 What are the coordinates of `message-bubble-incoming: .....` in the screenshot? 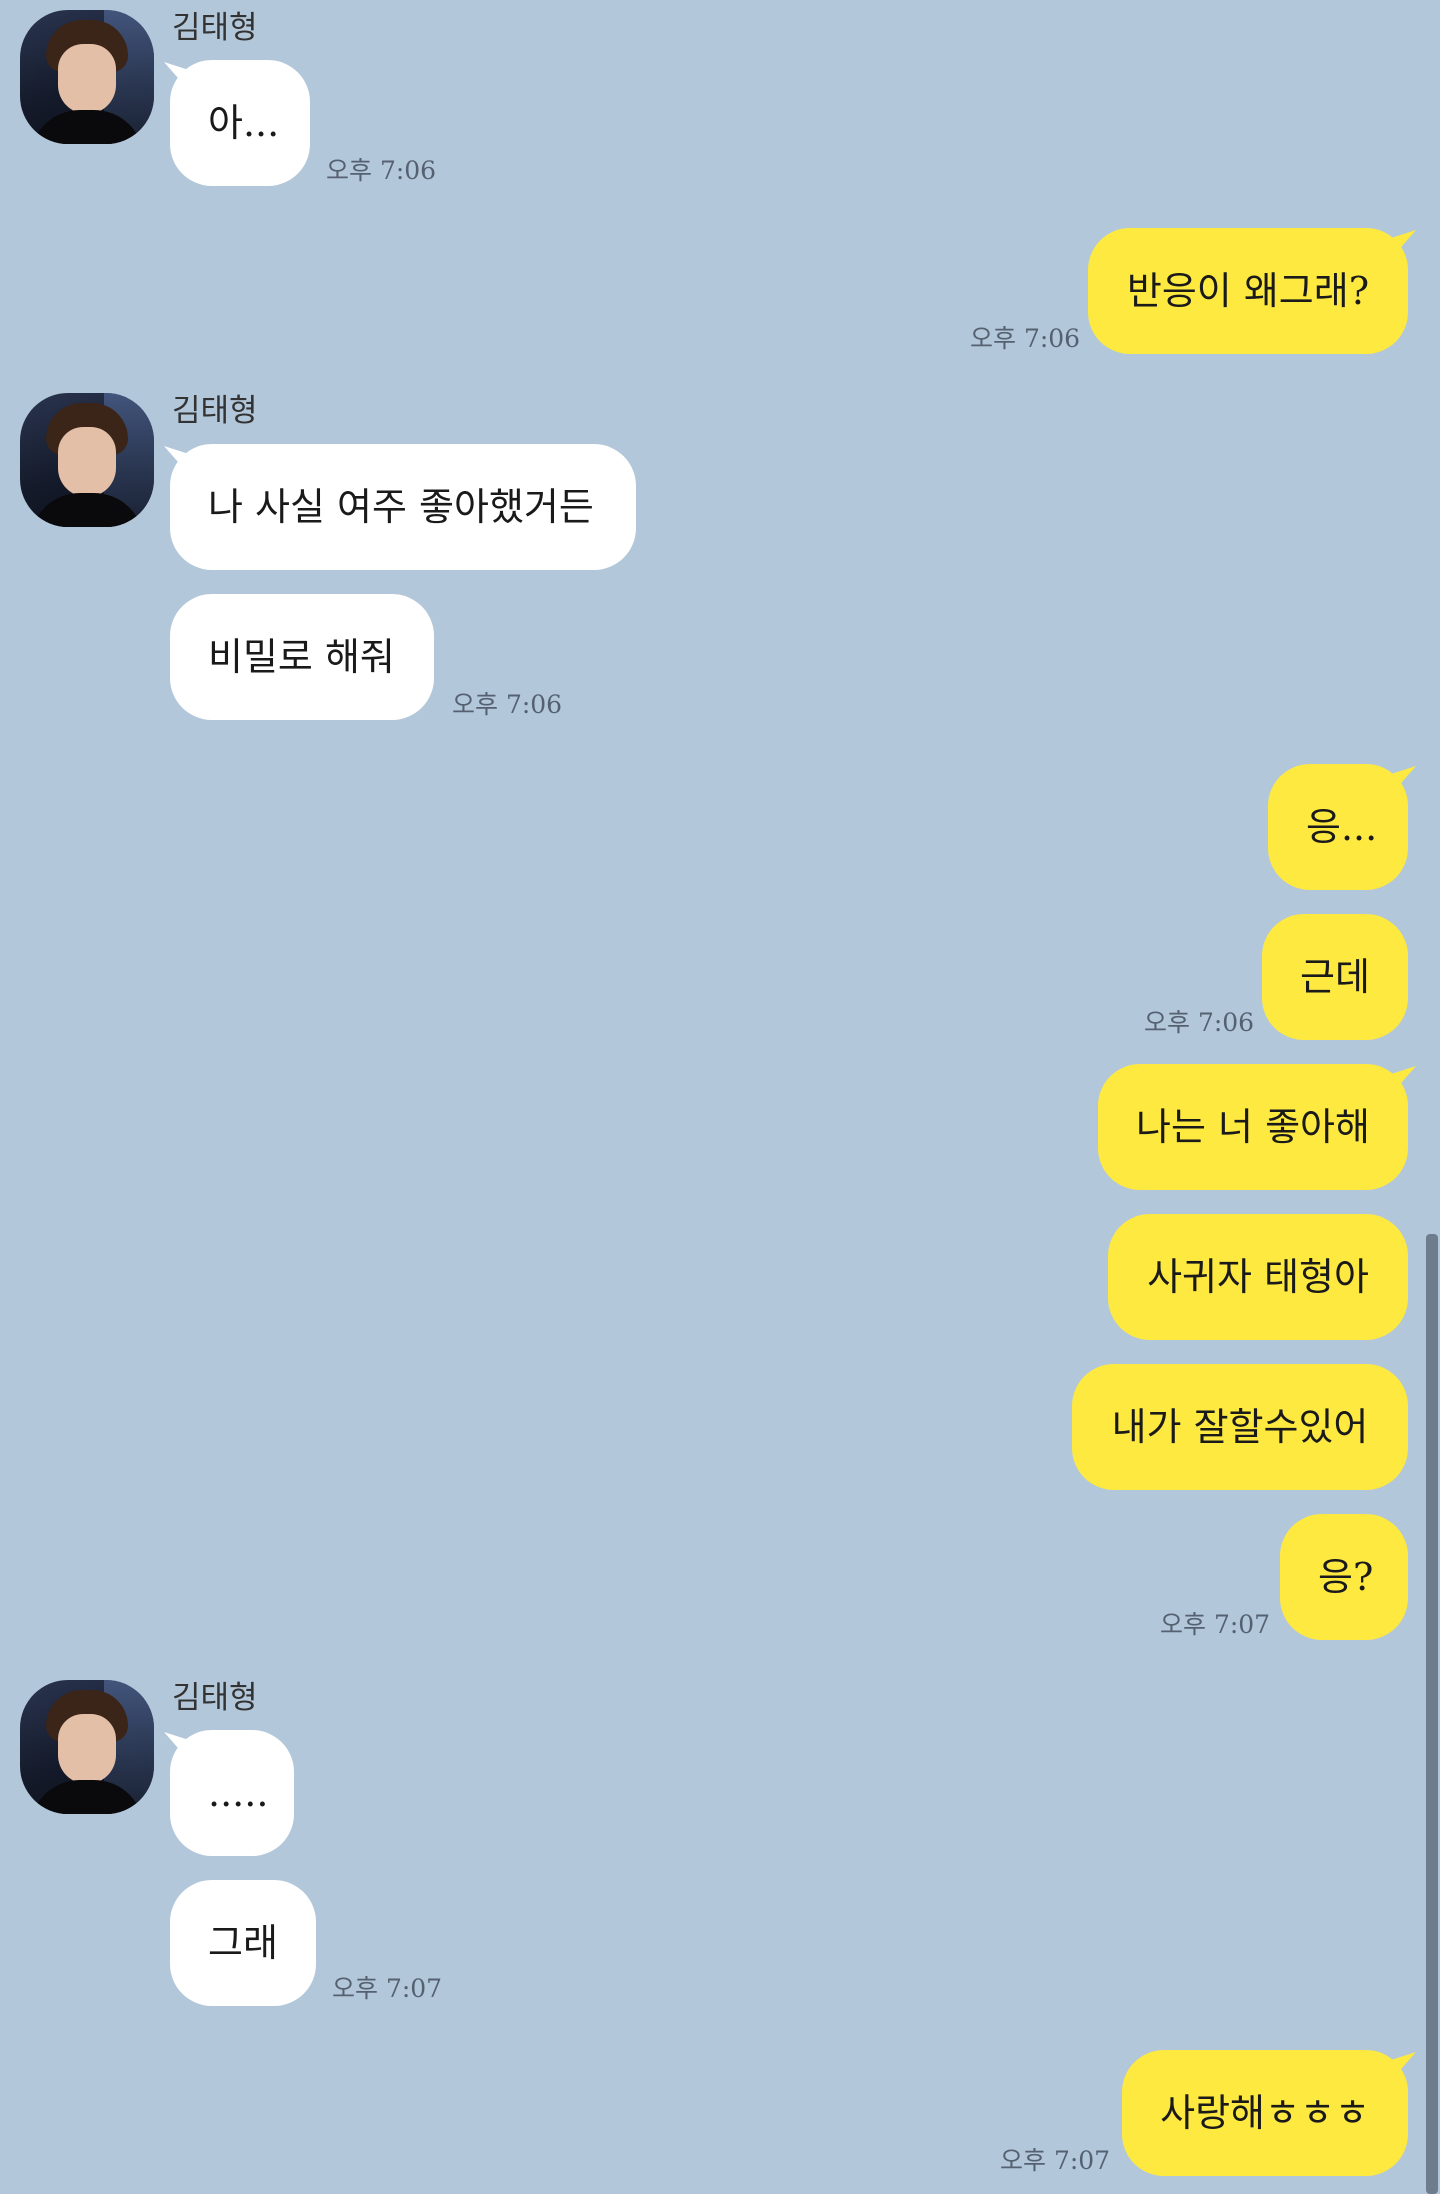 It's located at (232, 1793).